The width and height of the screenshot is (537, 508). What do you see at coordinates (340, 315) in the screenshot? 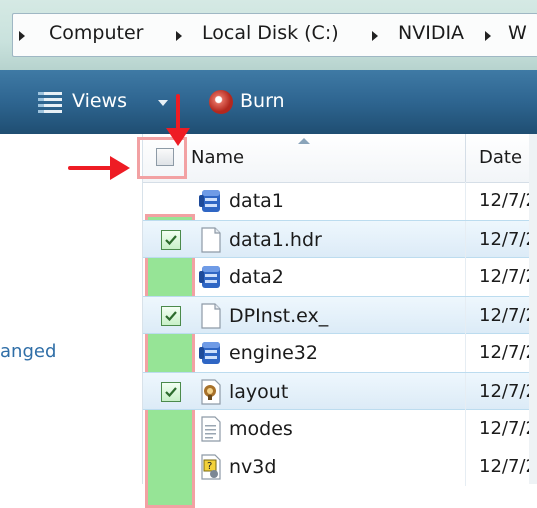
I see `file-row: DPInst.ex_ 12/7/2` at bounding box center [340, 315].